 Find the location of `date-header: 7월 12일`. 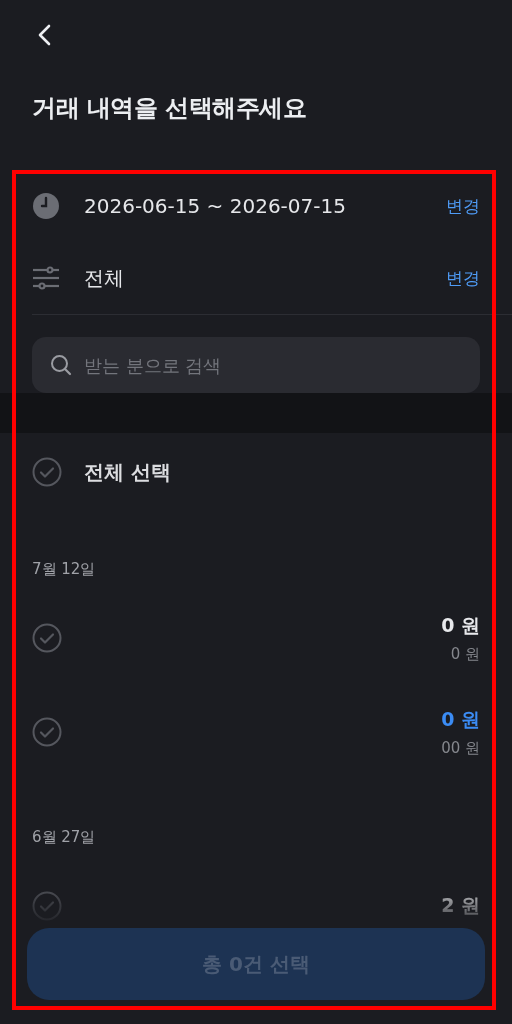

date-header: 7월 12일 is located at coordinates (64, 569).